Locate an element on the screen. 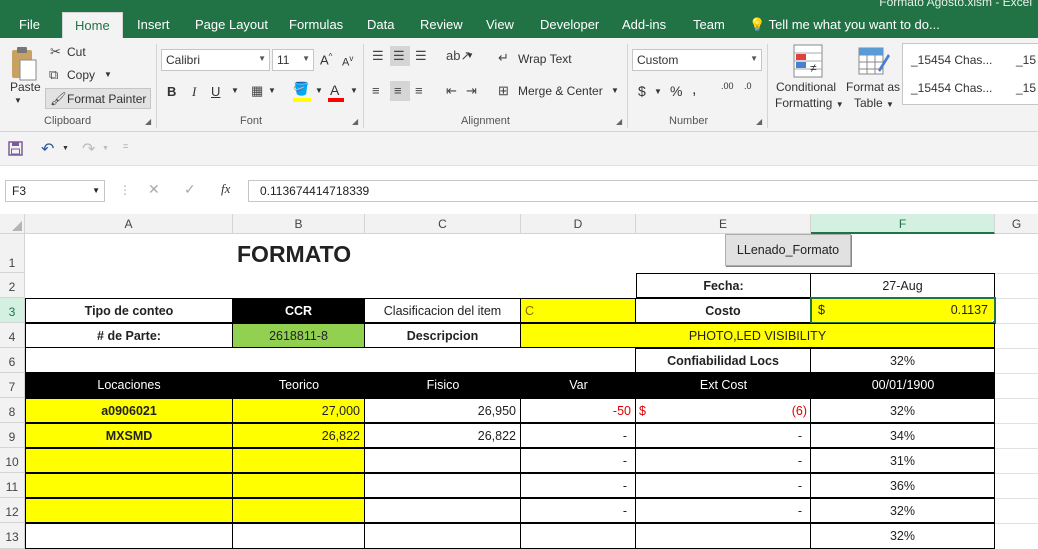  table-row-loc: MXSMD is located at coordinates (129, 435).